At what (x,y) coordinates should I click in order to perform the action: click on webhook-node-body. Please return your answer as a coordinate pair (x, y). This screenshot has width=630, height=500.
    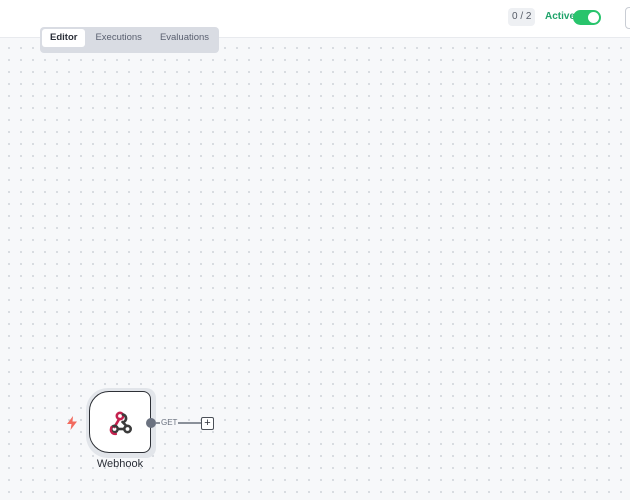
    Looking at the image, I should click on (120, 422).